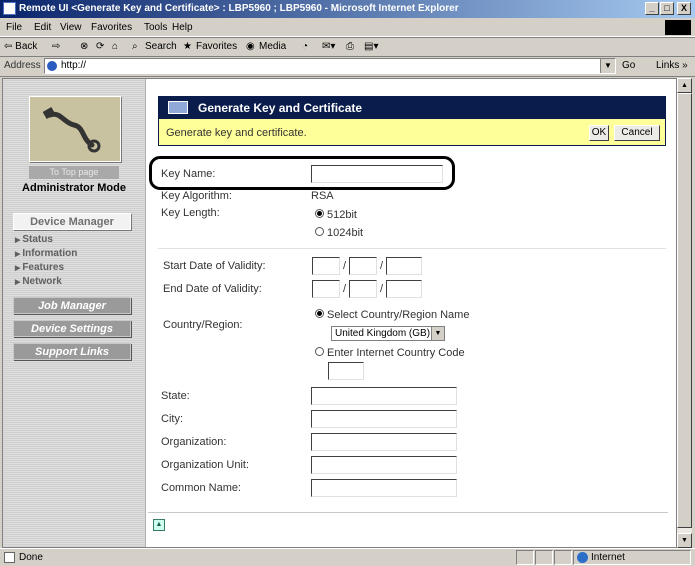 This screenshot has width=695, height=566. I want to click on country-code-radio: Enter Internet Country Code, so click(390, 353).